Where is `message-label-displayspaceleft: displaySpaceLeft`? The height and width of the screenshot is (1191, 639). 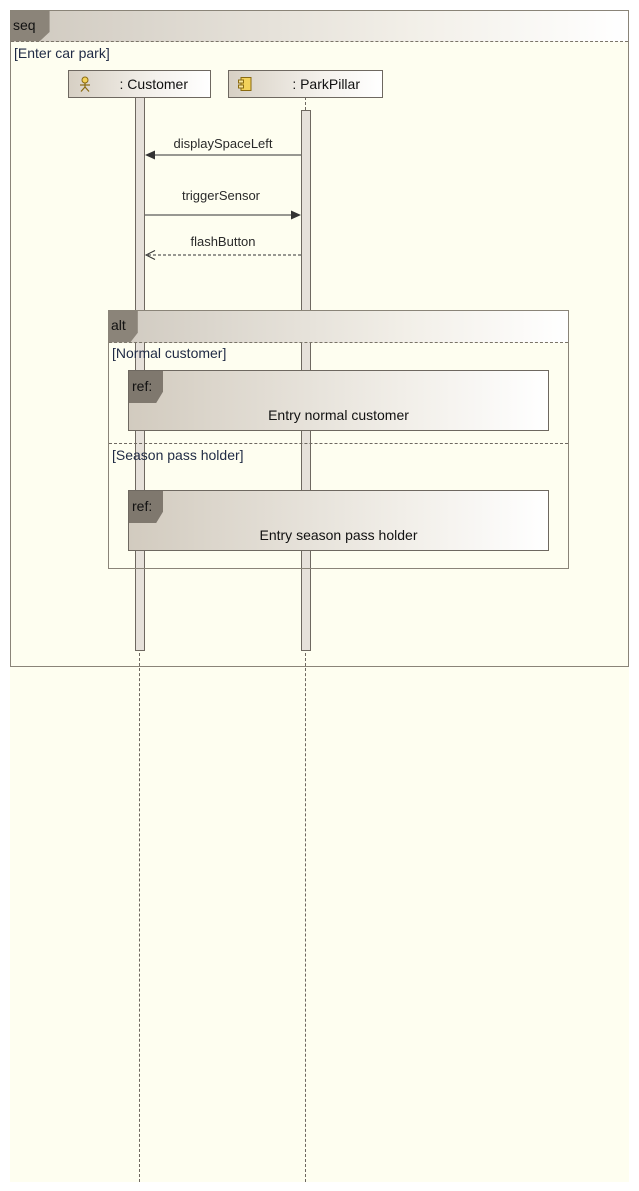 message-label-displayspaceleft: displaySpaceLeft is located at coordinates (223, 143).